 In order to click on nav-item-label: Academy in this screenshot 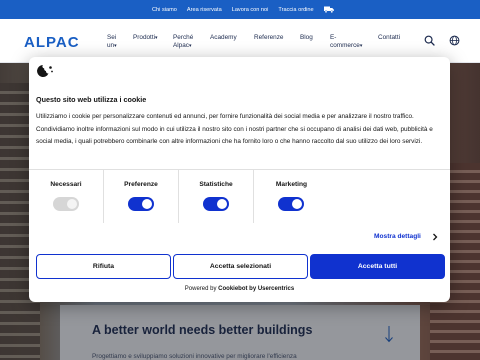, I will do `click(223, 37)`.